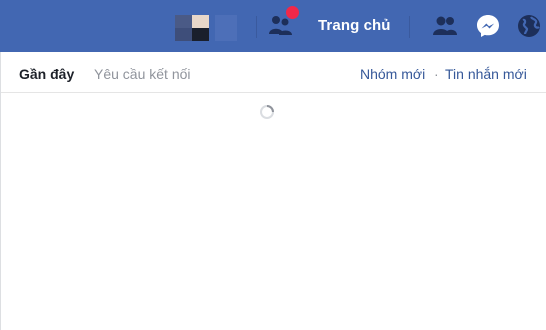 Image resolution: width=546 pixels, height=330 pixels. What do you see at coordinates (267, 112) in the screenshot?
I see `loading-spinner-icon` at bounding box center [267, 112].